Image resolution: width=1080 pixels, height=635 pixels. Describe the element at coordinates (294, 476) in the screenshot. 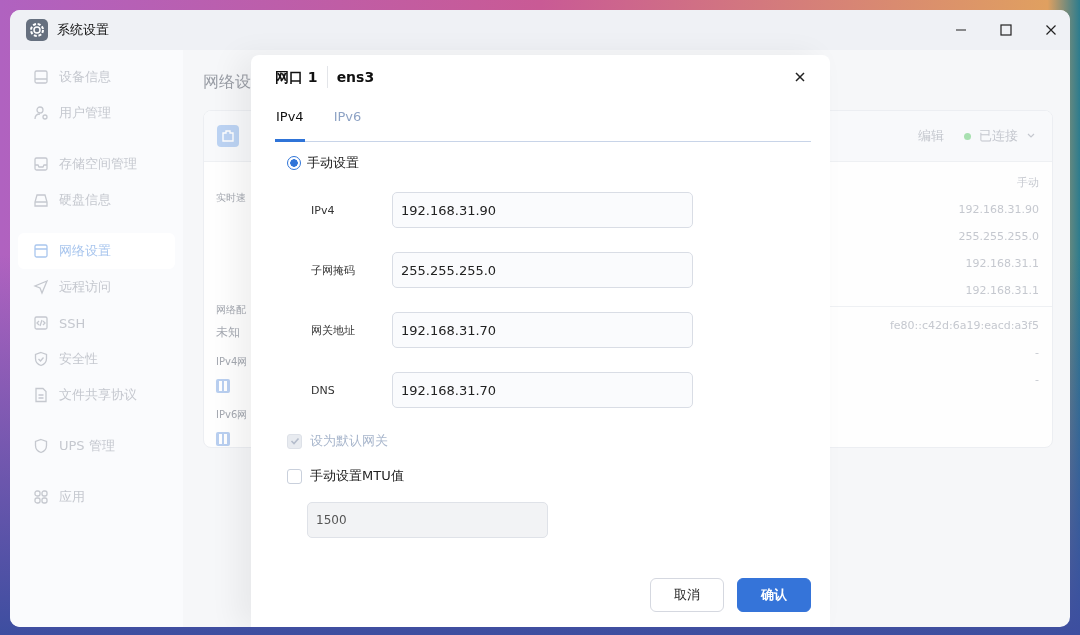

I see `checkbox` at that location.